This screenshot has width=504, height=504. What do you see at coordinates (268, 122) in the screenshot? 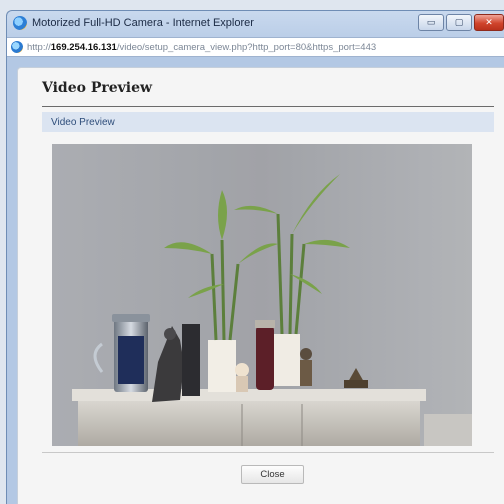
I see `section-header: Video Preview` at bounding box center [268, 122].